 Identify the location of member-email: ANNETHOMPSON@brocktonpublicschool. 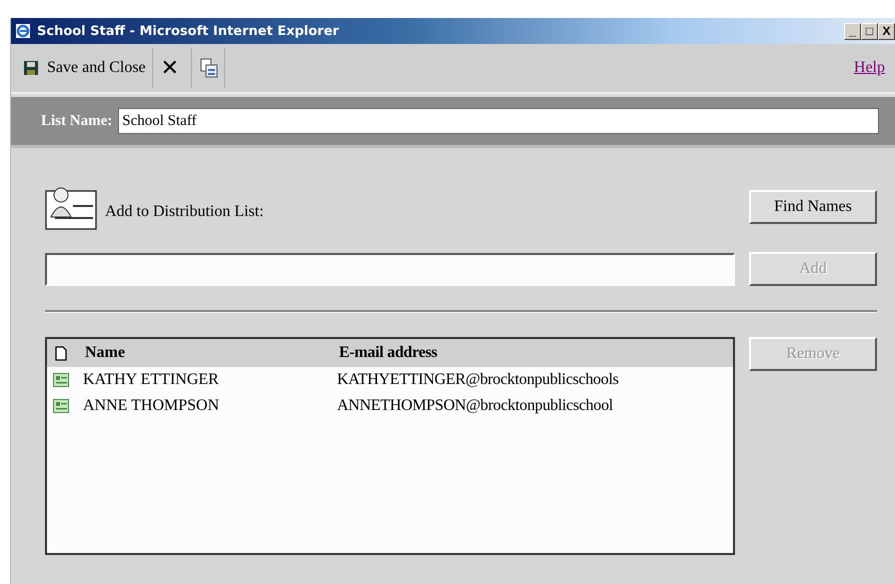
(475, 406).